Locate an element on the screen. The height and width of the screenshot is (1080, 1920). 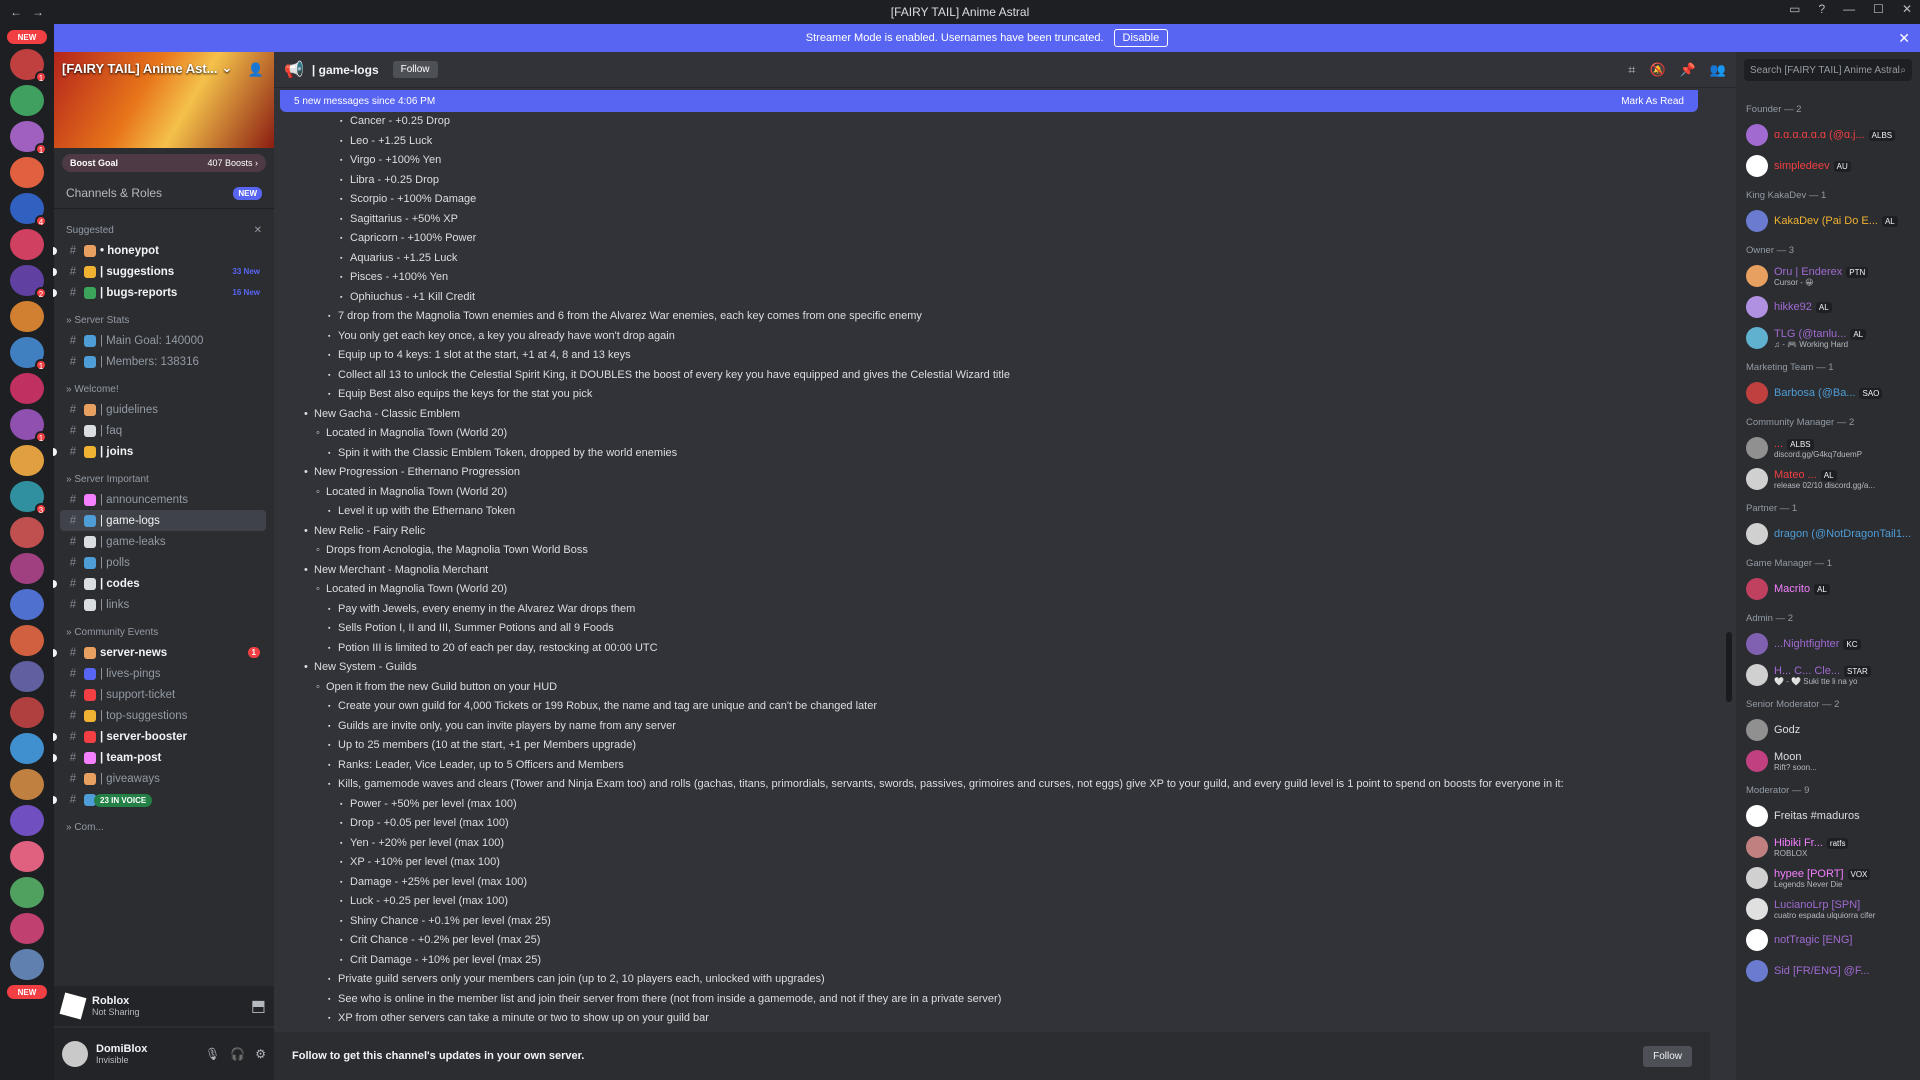
channel-item: # | guidelines is located at coordinates (163, 409).